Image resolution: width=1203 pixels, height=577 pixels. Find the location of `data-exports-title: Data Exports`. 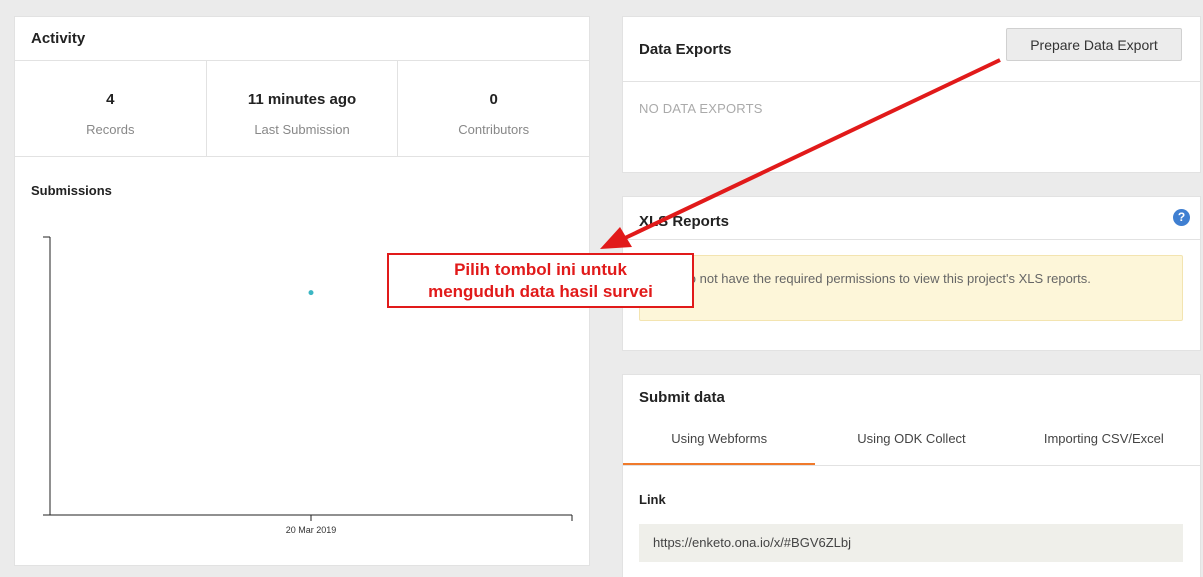

data-exports-title: Data Exports is located at coordinates (685, 49).